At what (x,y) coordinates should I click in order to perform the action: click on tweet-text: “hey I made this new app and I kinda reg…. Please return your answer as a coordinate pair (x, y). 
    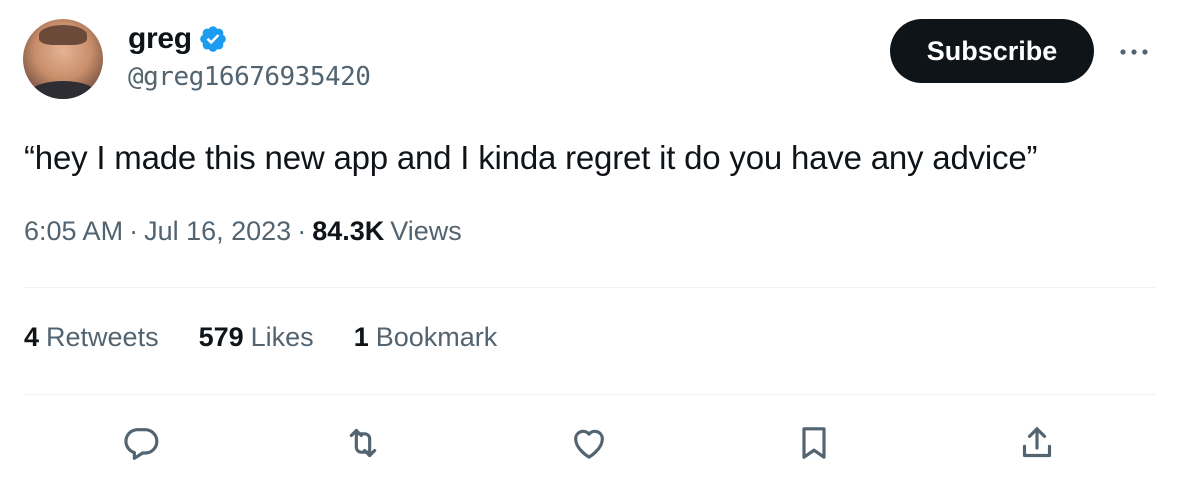
    Looking at the image, I should click on (531, 157).